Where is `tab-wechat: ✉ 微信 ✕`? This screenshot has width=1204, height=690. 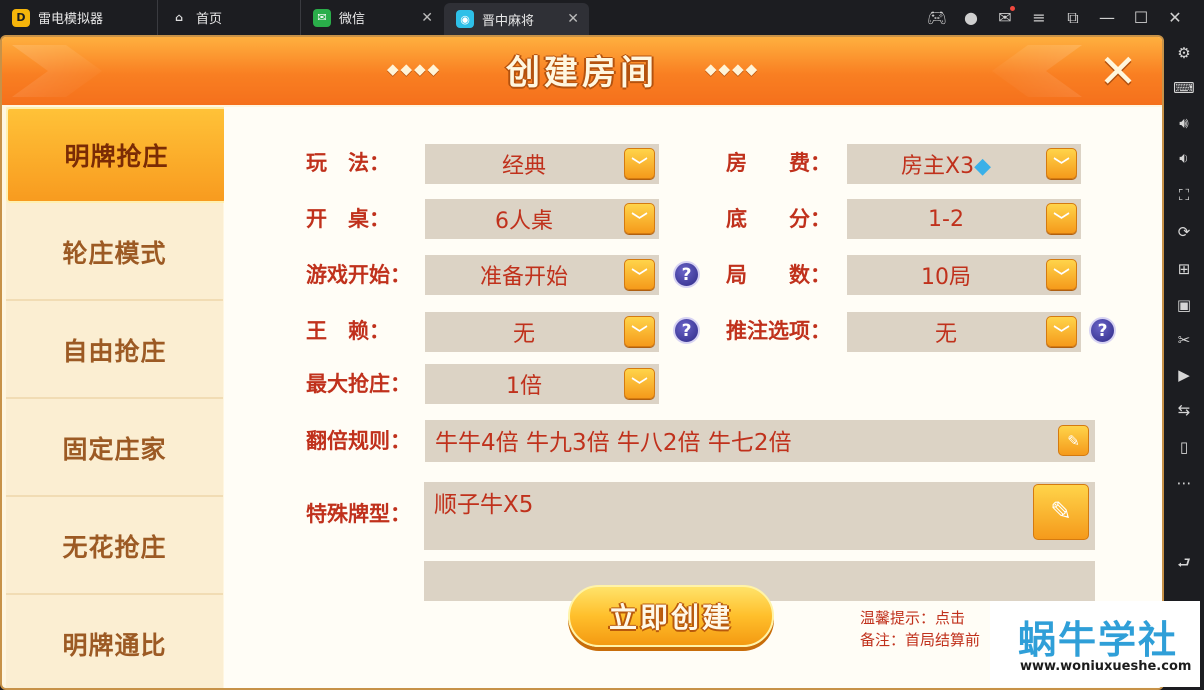 tab-wechat: ✉ 微信 ✕ is located at coordinates (371, 17).